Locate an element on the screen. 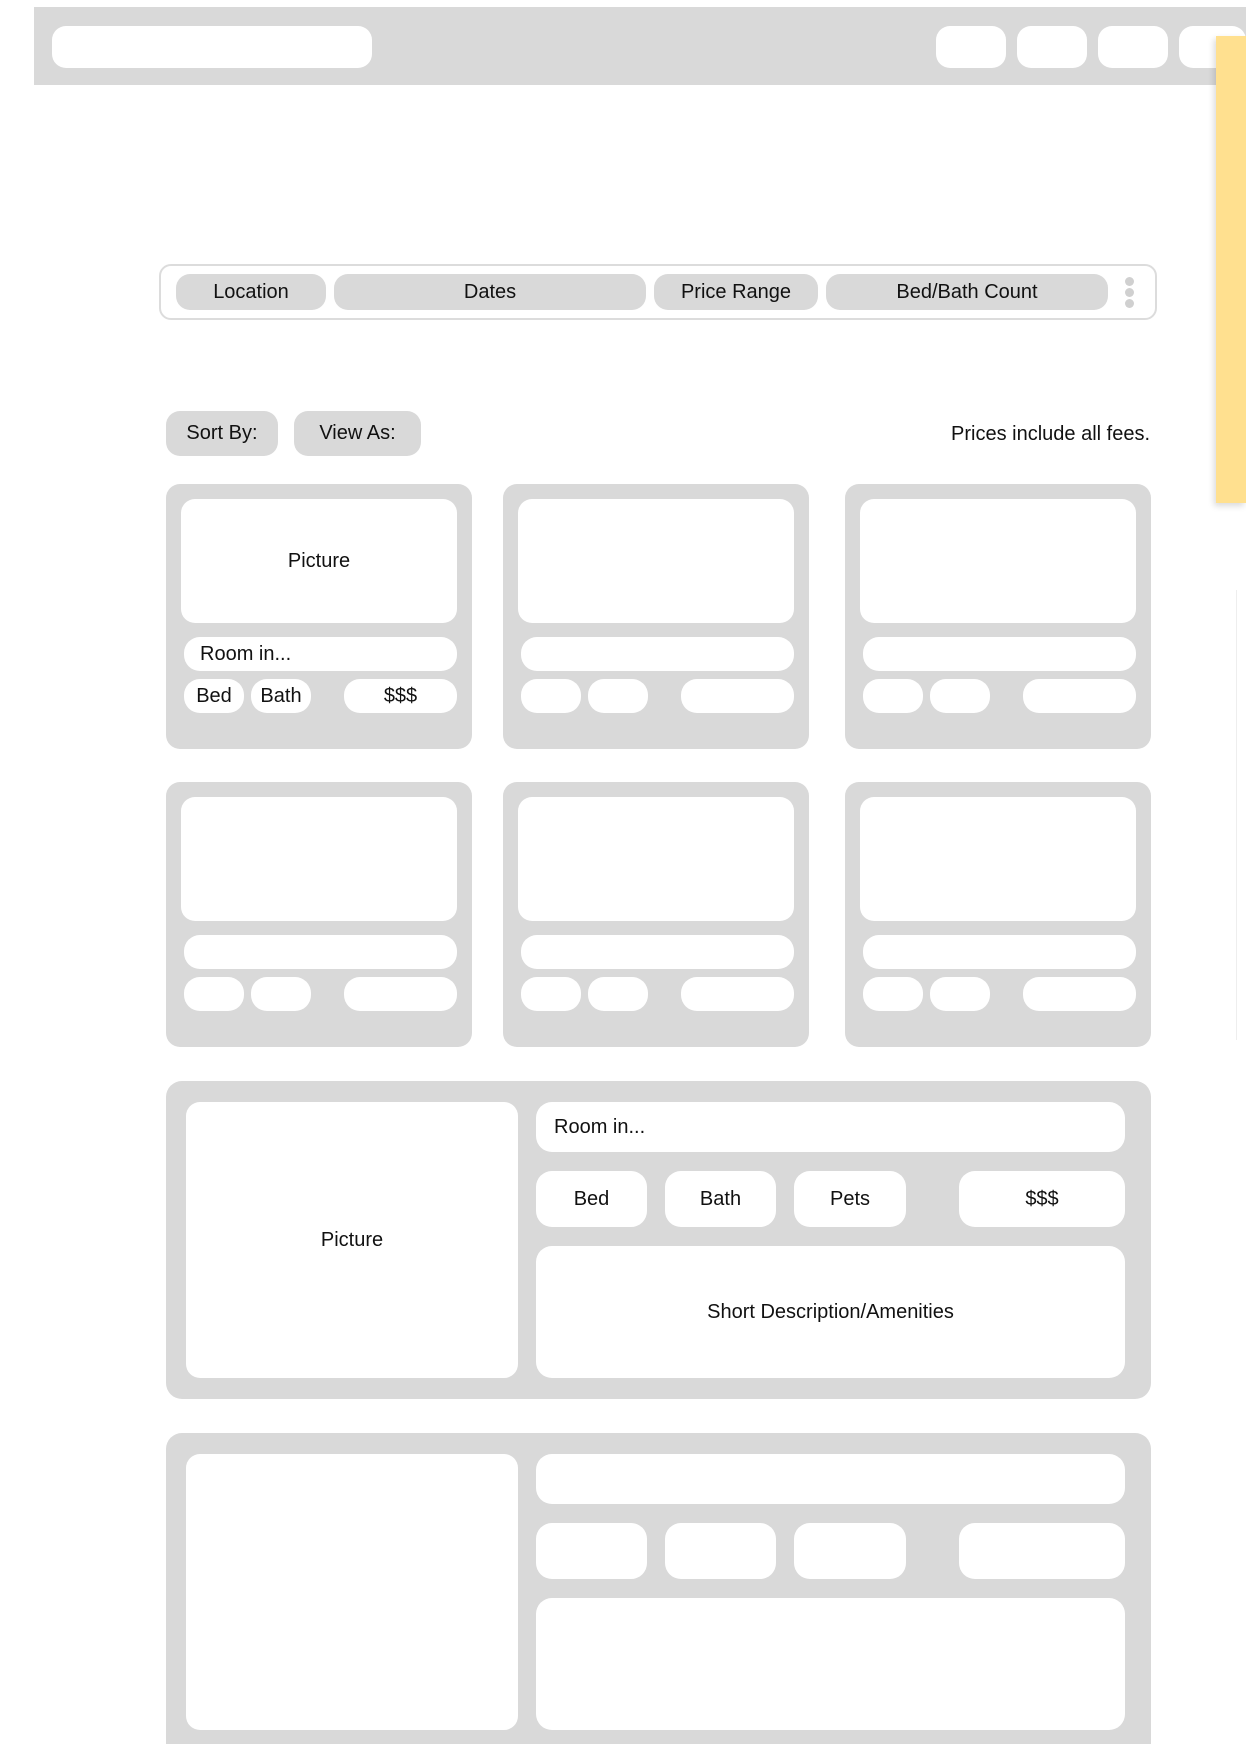 Image resolution: width=1246 pixels, height=1744 pixels. sticky-note is located at coordinates (1231, 269).